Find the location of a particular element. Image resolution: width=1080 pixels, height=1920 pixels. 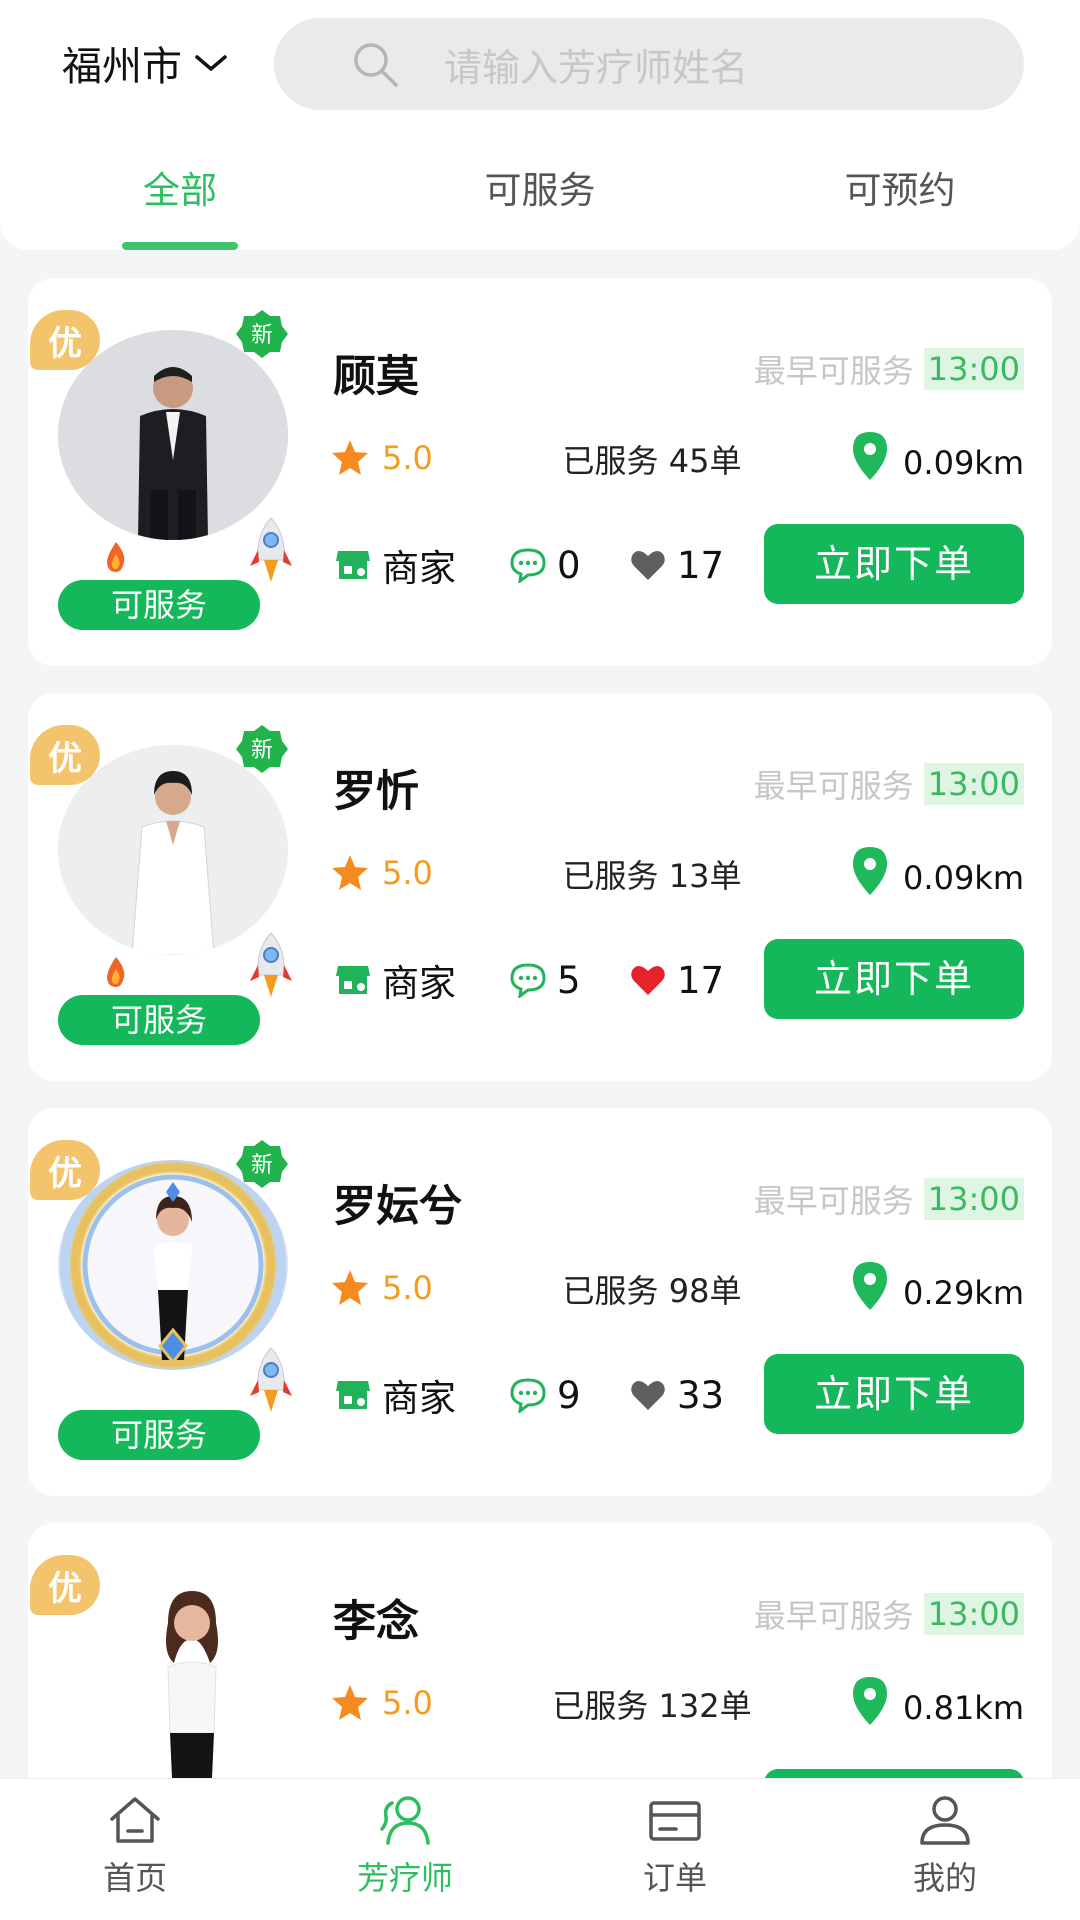

stats-row: 商家 5 17 is located at coordinates (536, 980).